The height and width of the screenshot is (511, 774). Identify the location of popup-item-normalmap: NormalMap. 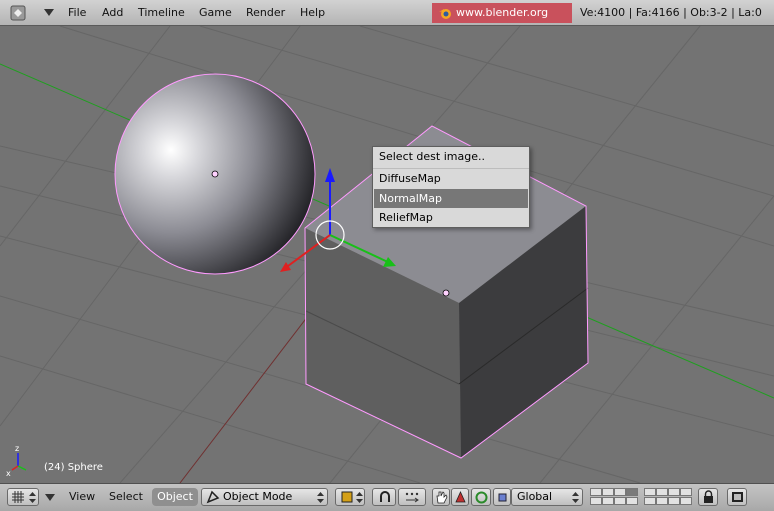
(451, 198).